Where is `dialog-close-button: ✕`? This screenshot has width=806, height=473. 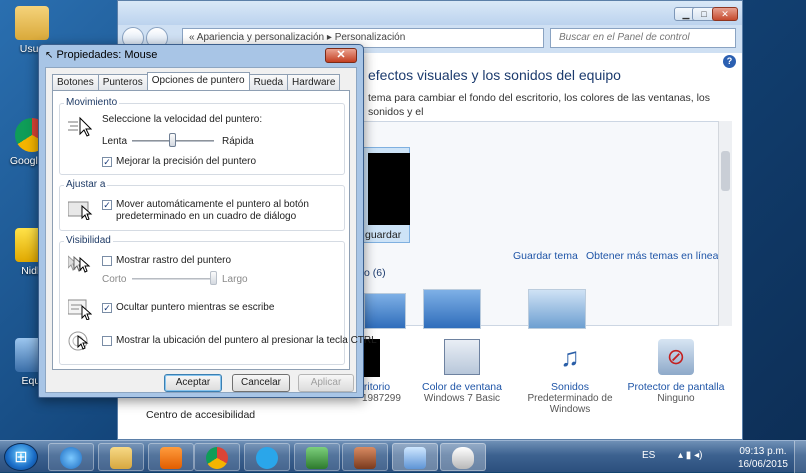 dialog-close-button: ✕ is located at coordinates (341, 55).